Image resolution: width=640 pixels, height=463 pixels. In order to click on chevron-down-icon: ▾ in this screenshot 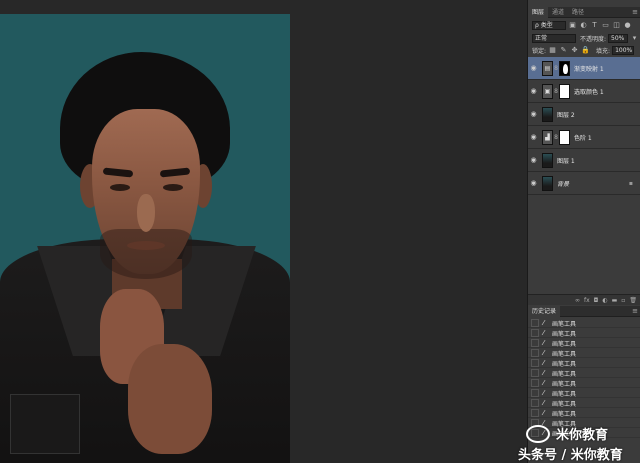, I will do `click(634, 38)`.